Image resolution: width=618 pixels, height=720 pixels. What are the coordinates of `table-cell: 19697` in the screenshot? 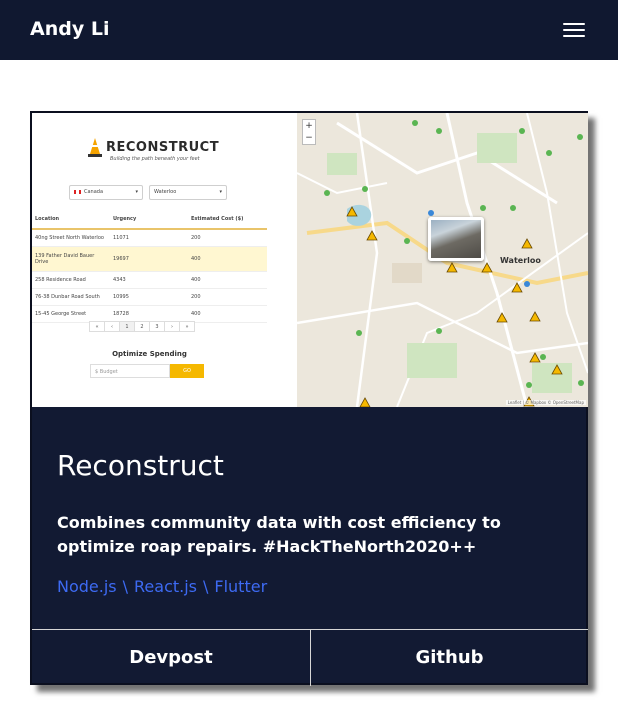 It's located at (149, 259).